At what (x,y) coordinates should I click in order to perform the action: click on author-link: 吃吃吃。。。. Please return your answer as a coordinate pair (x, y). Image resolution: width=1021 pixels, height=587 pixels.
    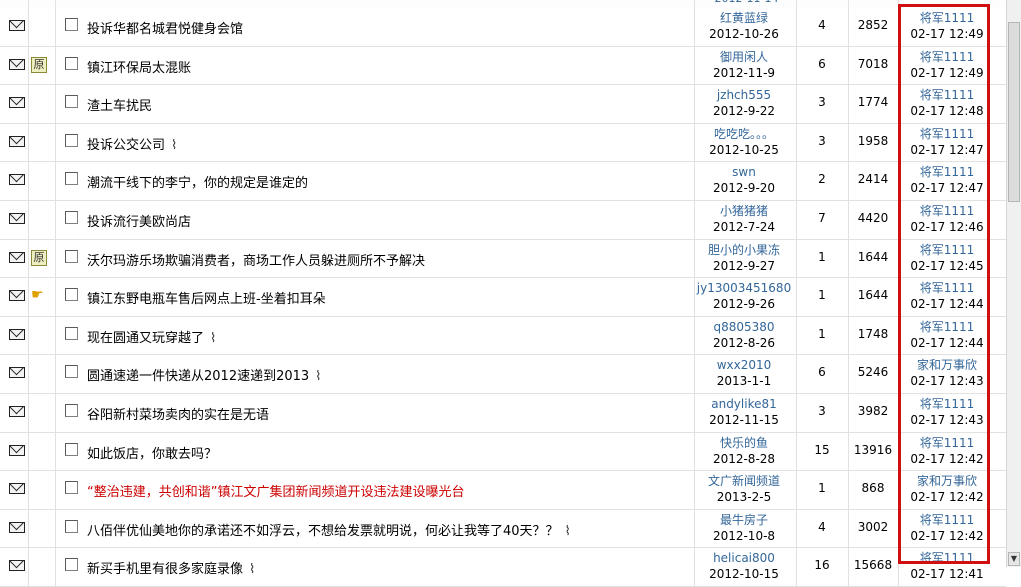
    Looking at the image, I should click on (744, 134).